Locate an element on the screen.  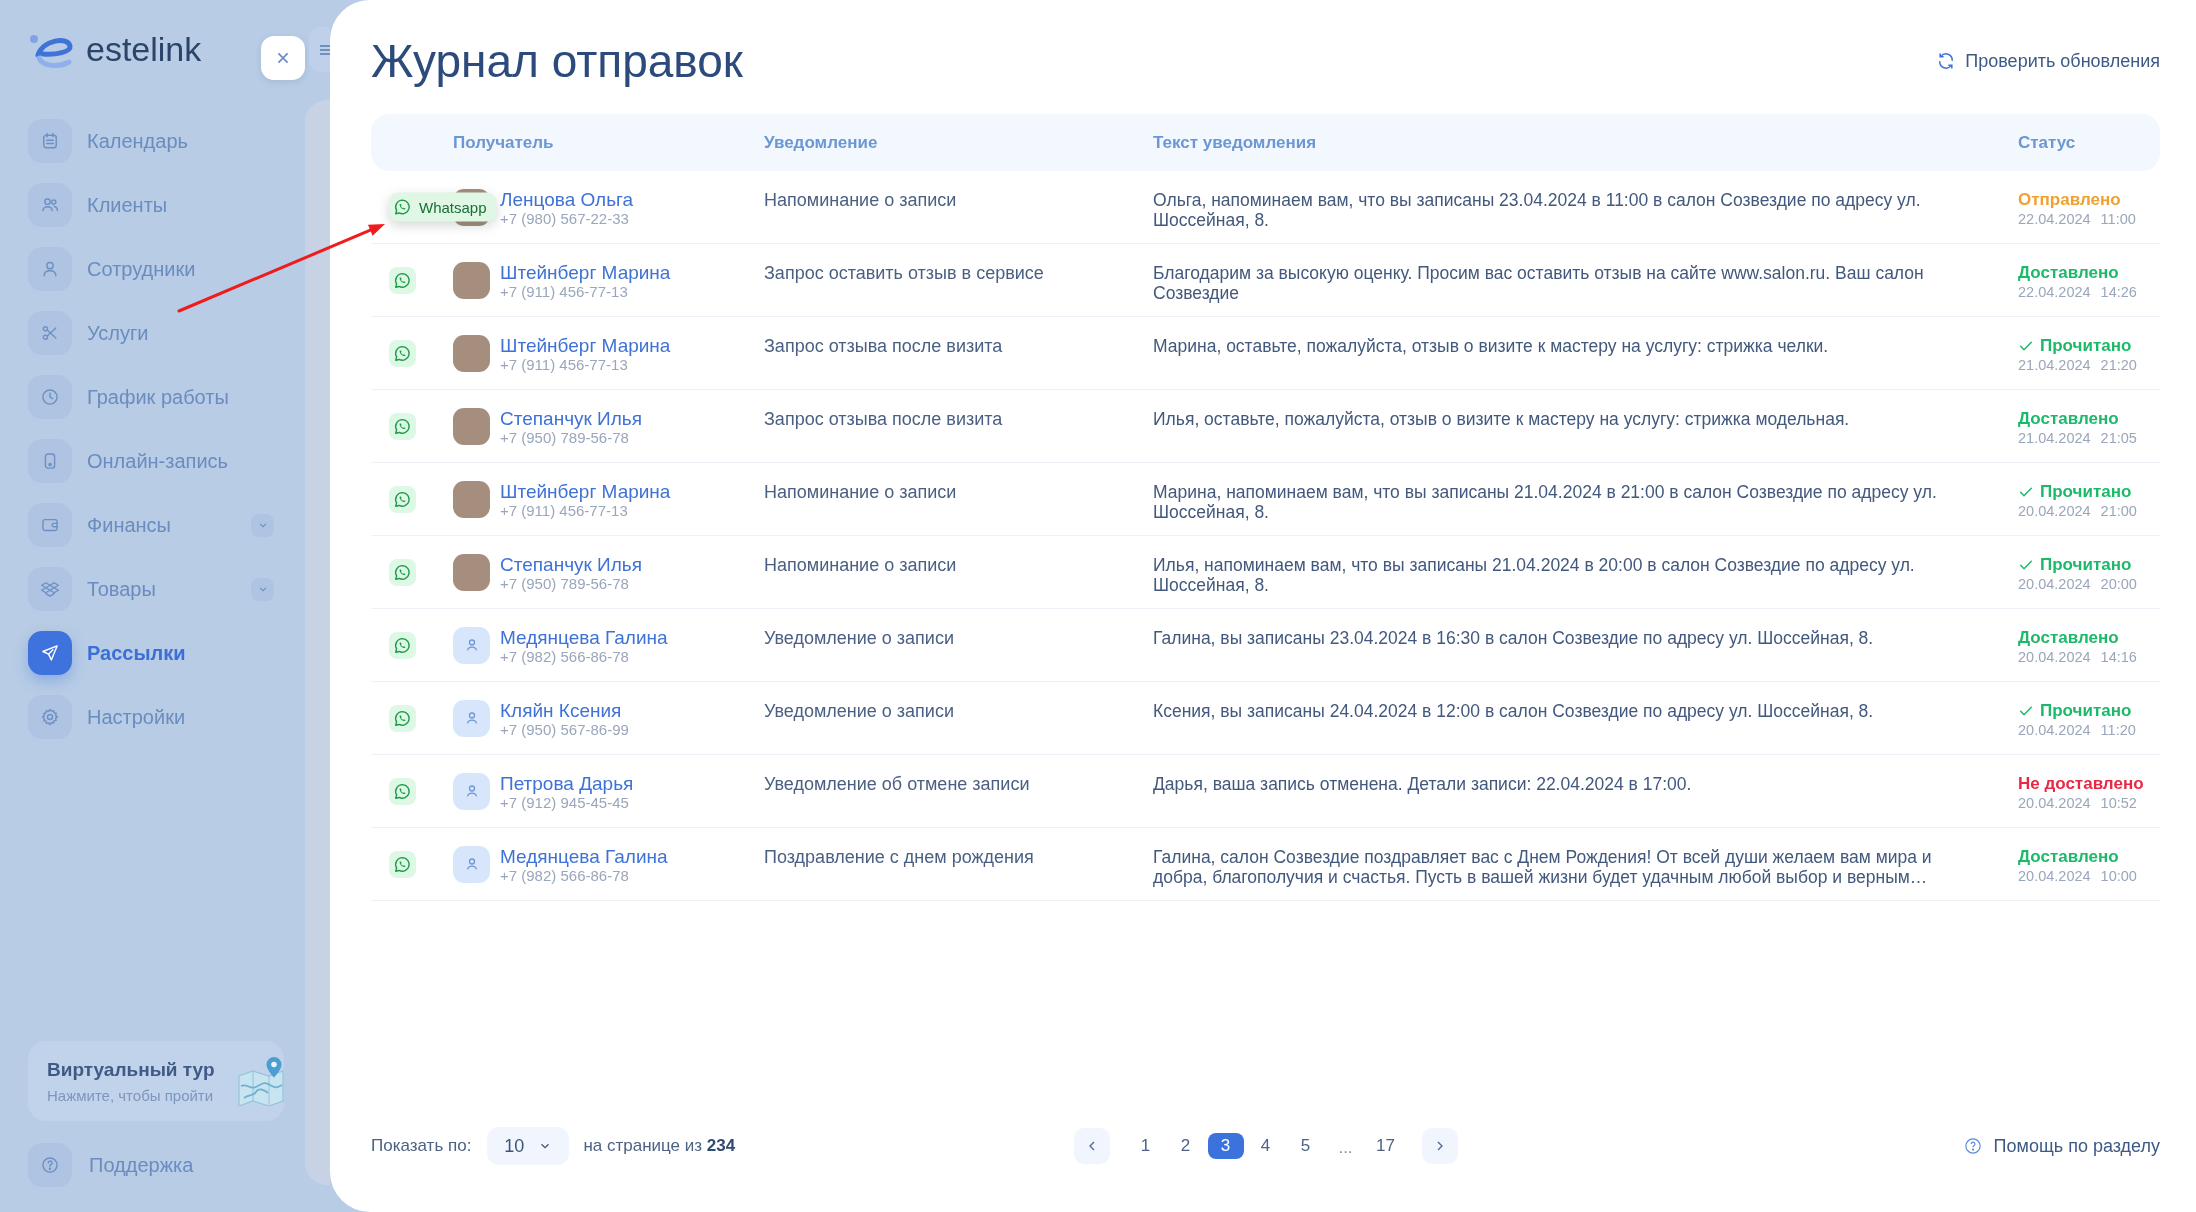
status-time: 21:20 is located at coordinates (2118, 365).